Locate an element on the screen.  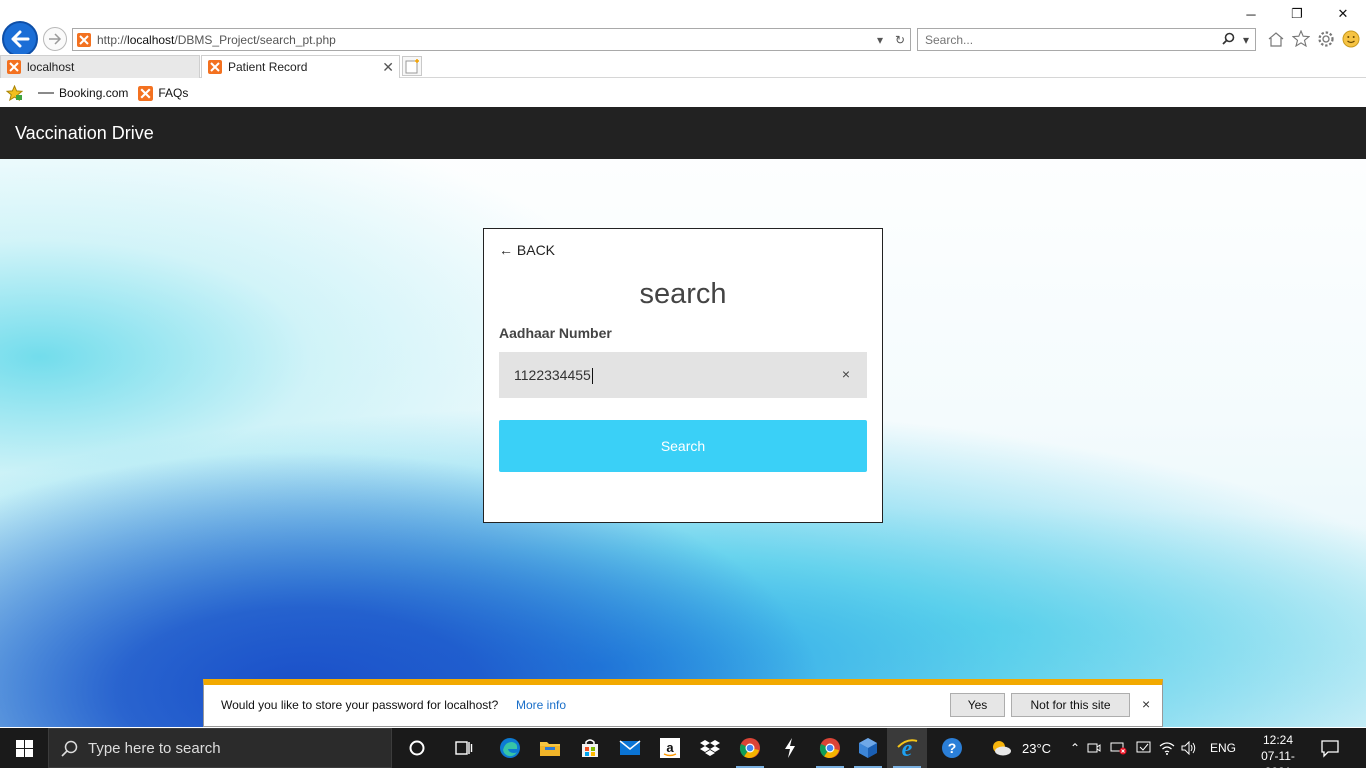
internet-explorer-icon: e is located at coordinates (907, 748).